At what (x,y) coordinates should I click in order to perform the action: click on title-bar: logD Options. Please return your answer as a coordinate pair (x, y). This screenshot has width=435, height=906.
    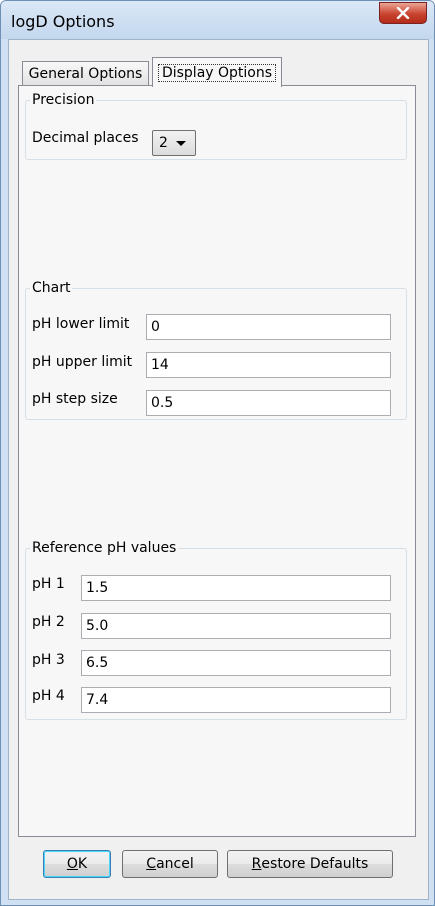
    Looking at the image, I should click on (217, 20).